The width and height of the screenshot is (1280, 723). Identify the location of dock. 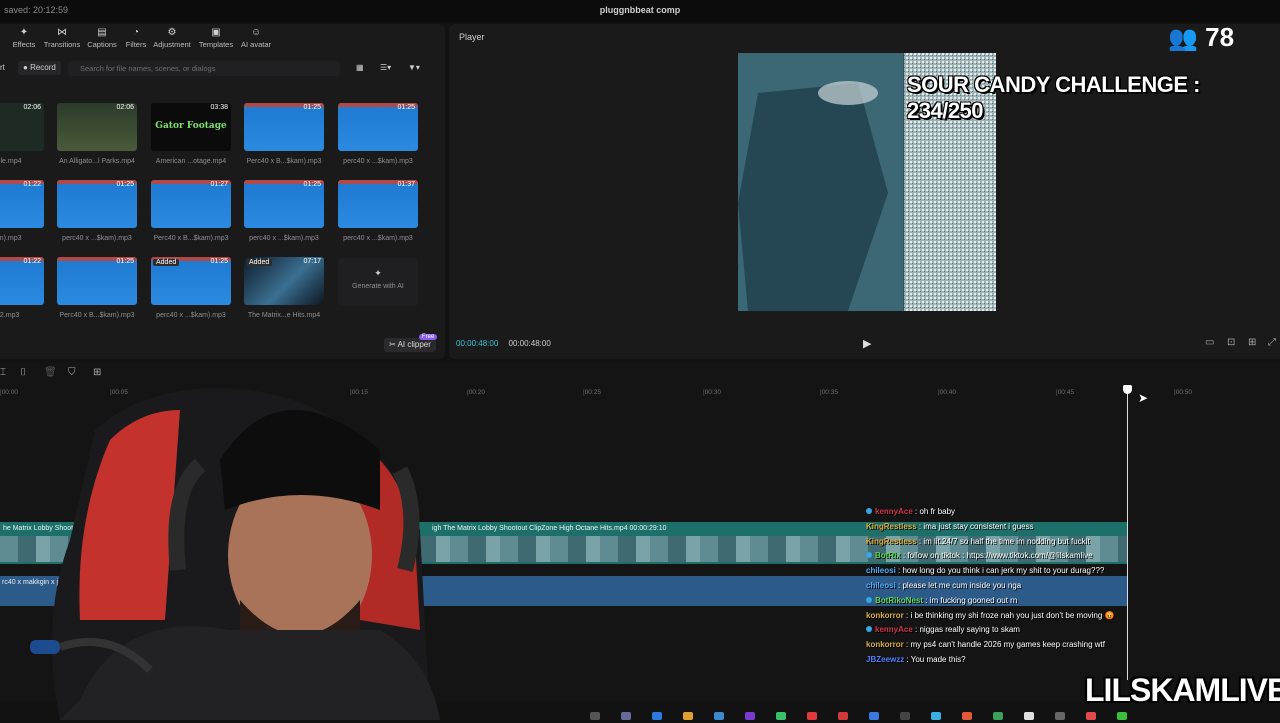
(798, 715).